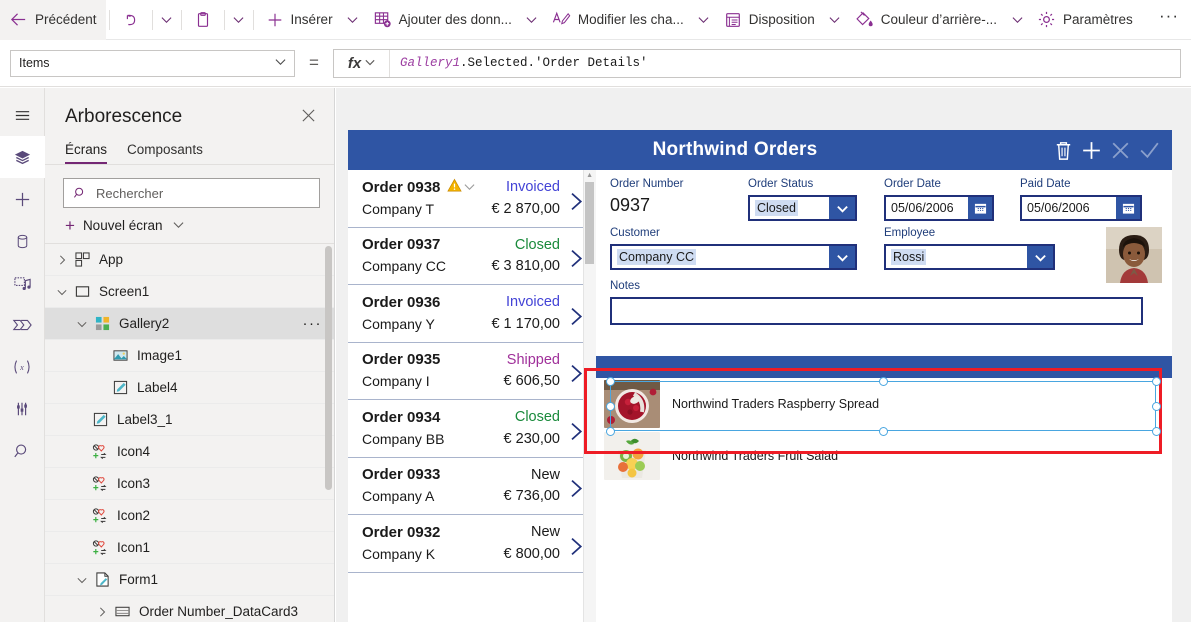 The height and width of the screenshot is (622, 1191). I want to click on plus-insert-icon, so click(22, 199).